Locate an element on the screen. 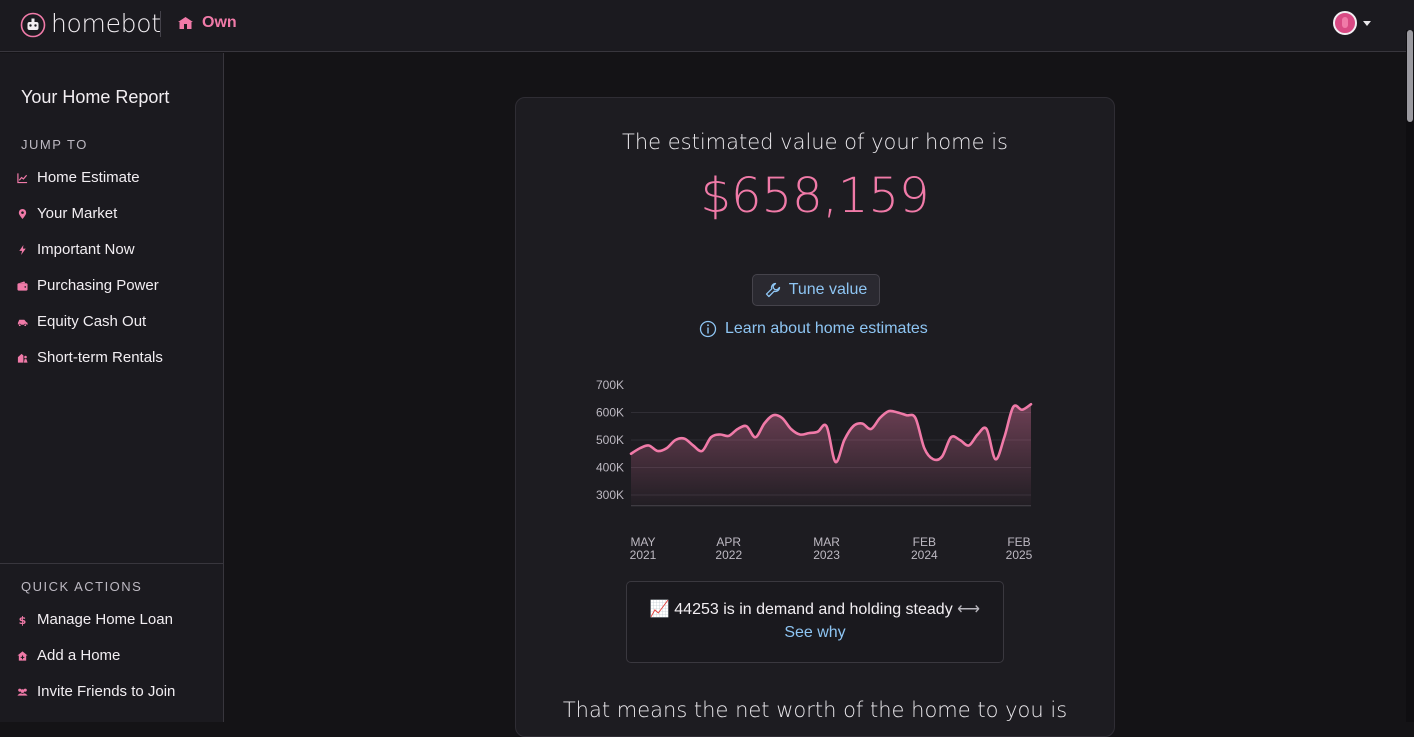 This screenshot has width=1414, height=737. sidebar-item-equity-cash-out: Equity Cash Out is located at coordinates (81, 321).